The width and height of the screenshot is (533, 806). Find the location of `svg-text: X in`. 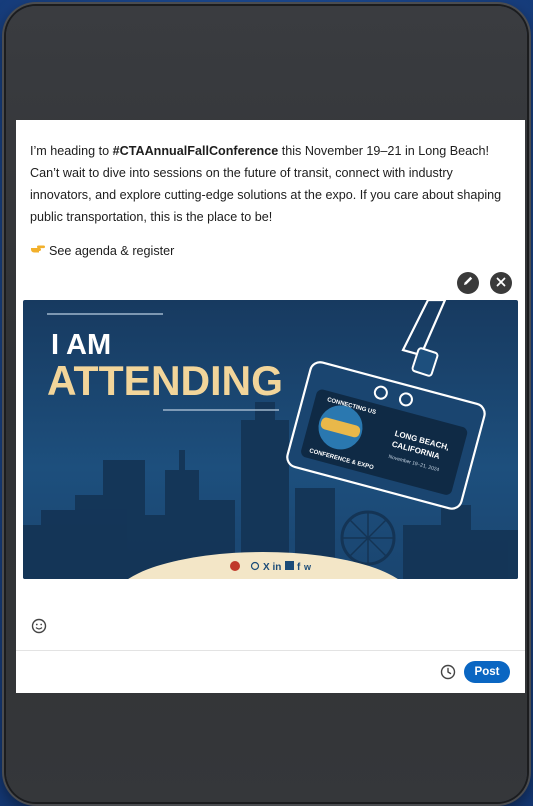

svg-text: X in is located at coordinates (272, 567).